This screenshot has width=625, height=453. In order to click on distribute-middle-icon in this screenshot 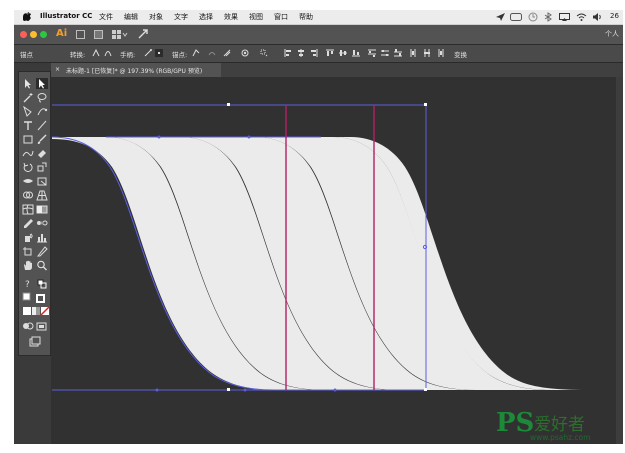, I will do `click(385, 53)`.